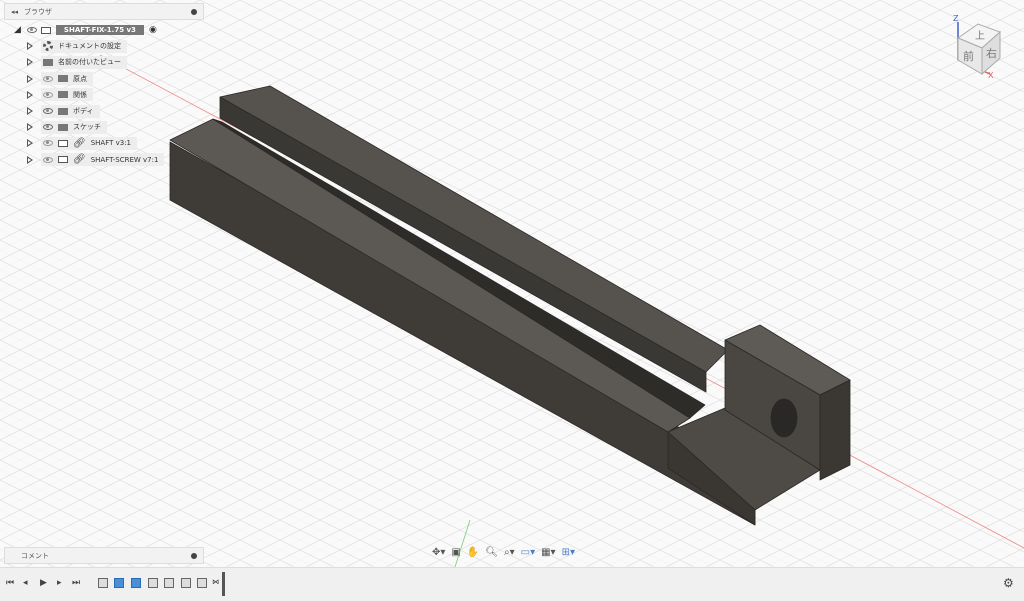  Describe the element at coordinates (104, 555) in the screenshot. I see `comments-panel: コメント` at that location.